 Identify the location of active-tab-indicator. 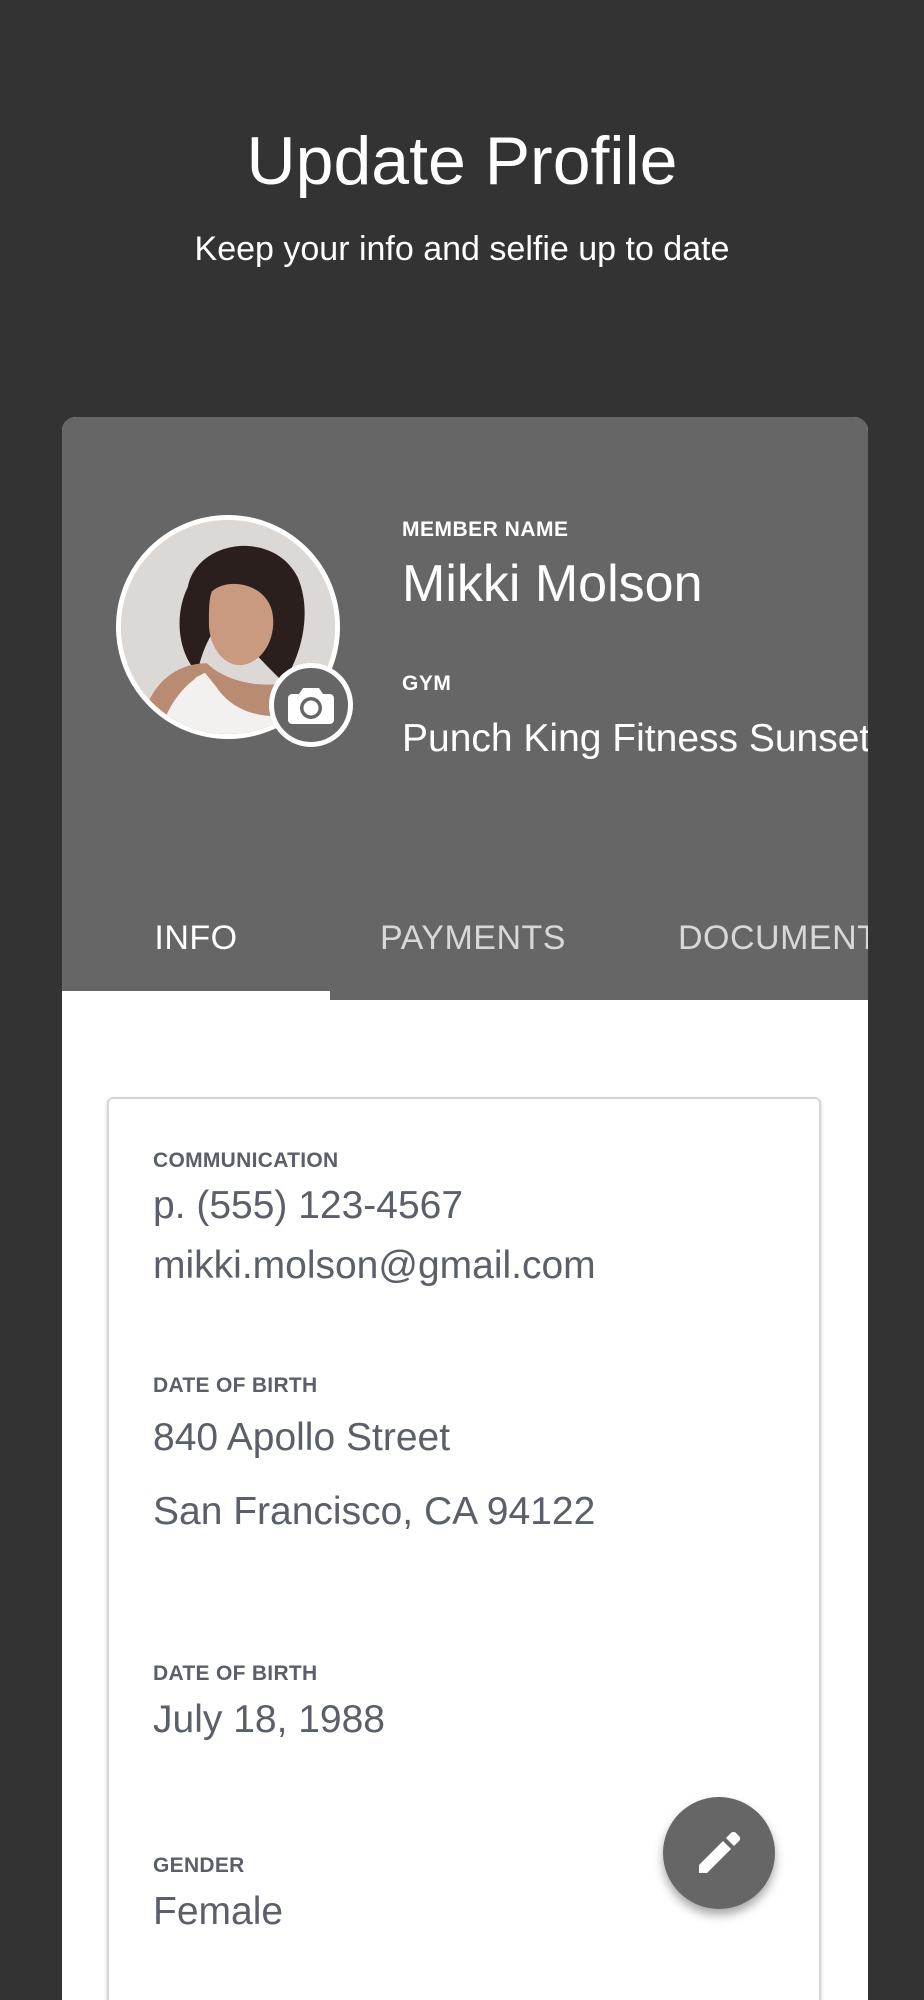
(196, 995).